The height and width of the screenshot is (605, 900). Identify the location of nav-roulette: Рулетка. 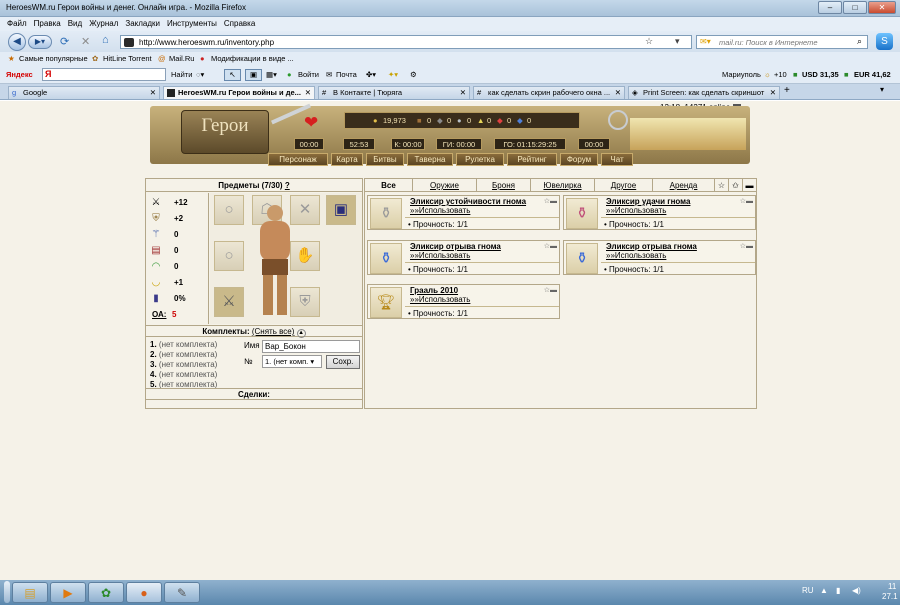
(480, 159).